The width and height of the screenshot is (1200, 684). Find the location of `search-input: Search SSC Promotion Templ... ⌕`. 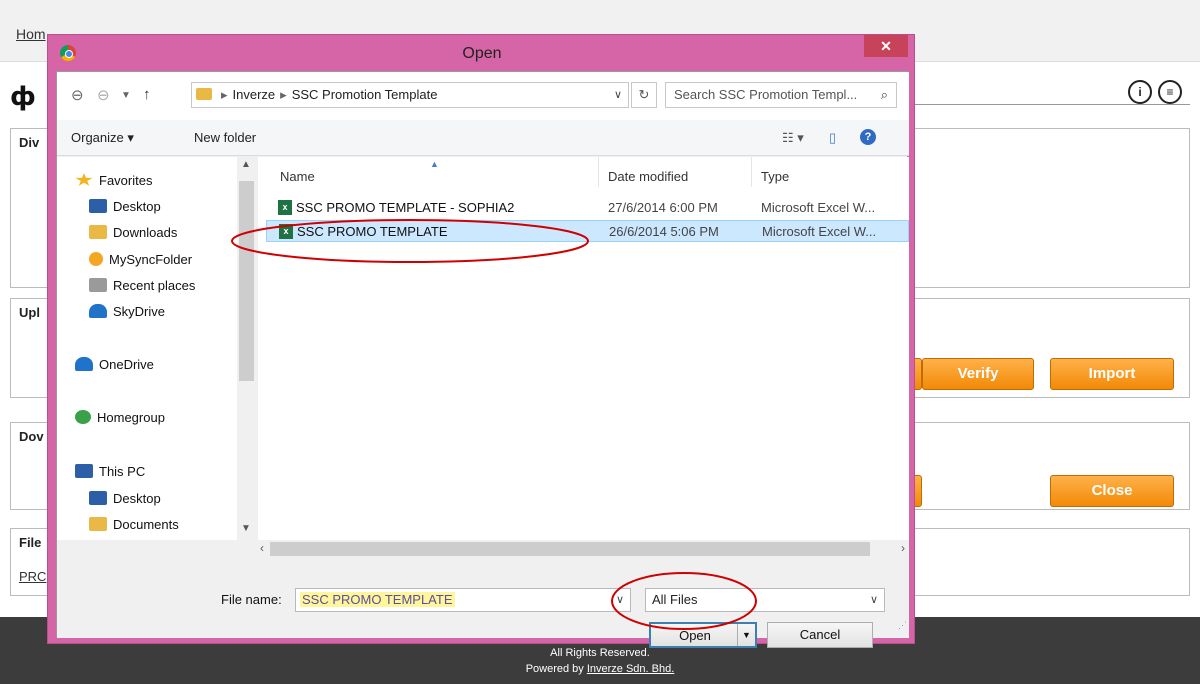

search-input: Search SSC Promotion Templ... ⌕ is located at coordinates (781, 95).